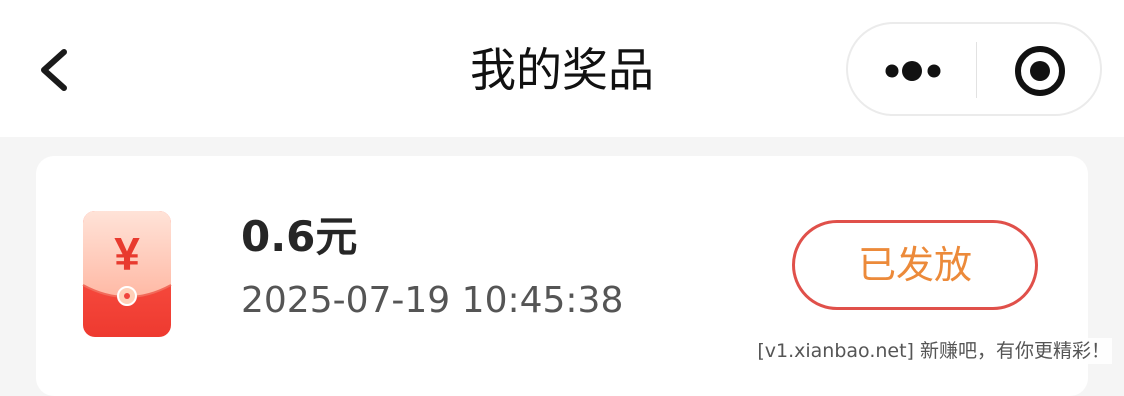 The height and width of the screenshot is (396, 1124). What do you see at coordinates (299, 236) in the screenshot?
I see `prize-amount: 0.6元` at bounding box center [299, 236].